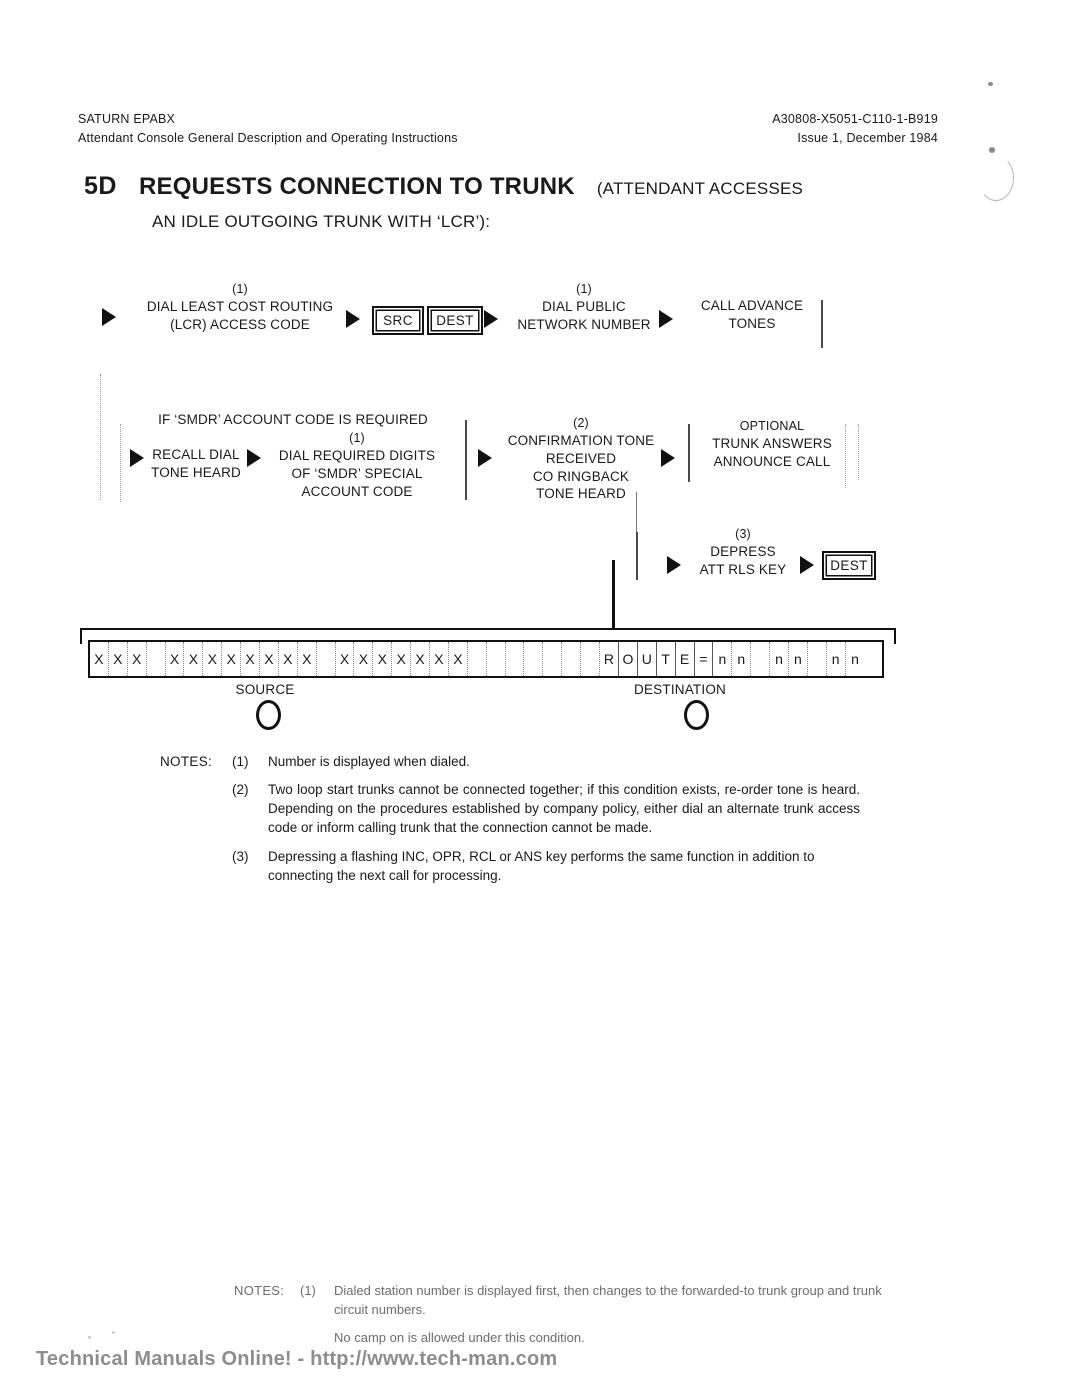 This screenshot has width=1080, height=1397. What do you see at coordinates (613, 595) in the screenshot?
I see `flow-connector-to-display` at bounding box center [613, 595].